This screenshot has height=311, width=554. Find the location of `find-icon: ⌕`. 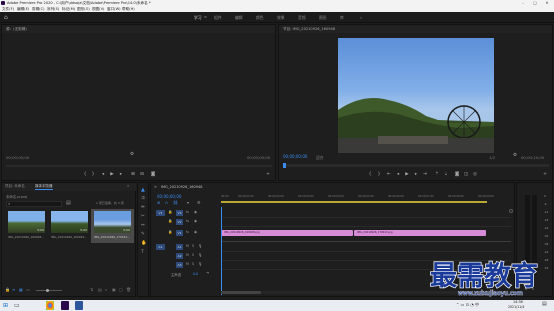

find-icon: ⌕ is located at coordinates (106, 289).